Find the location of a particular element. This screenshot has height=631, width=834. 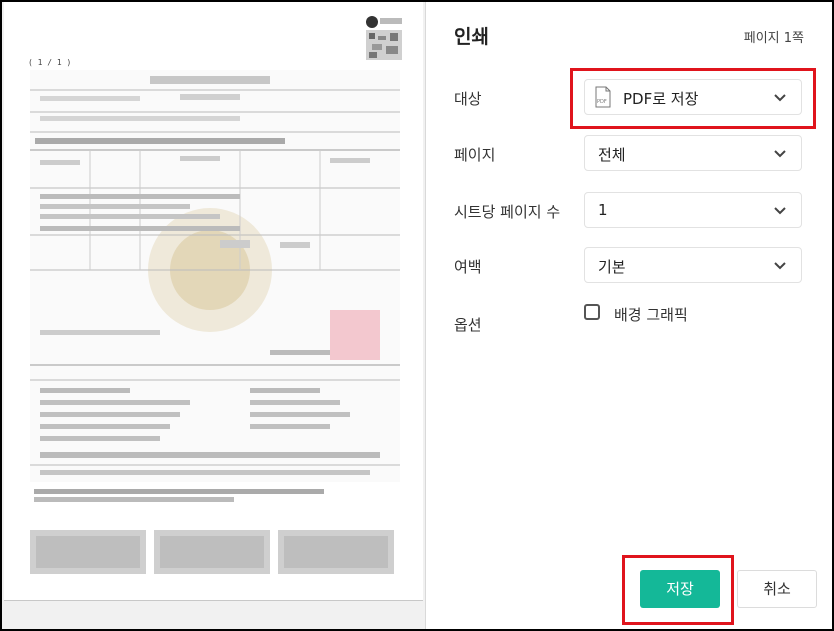

destination-value: PDF로 저장 is located at coordinates (661, 99).